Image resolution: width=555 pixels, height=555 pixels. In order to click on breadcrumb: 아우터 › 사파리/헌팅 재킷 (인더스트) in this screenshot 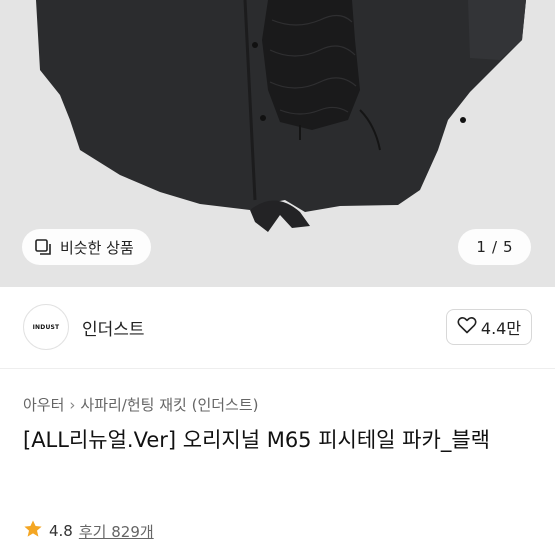, I will do `click(141, 404)`.